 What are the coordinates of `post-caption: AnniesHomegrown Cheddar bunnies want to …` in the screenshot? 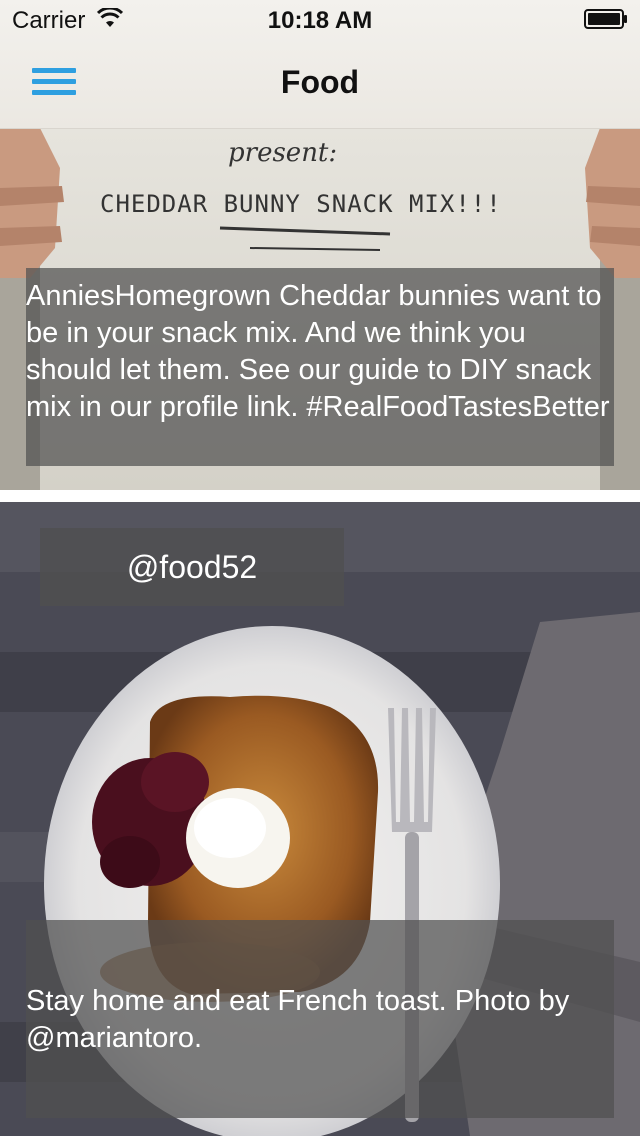 It's located at (318, 351).